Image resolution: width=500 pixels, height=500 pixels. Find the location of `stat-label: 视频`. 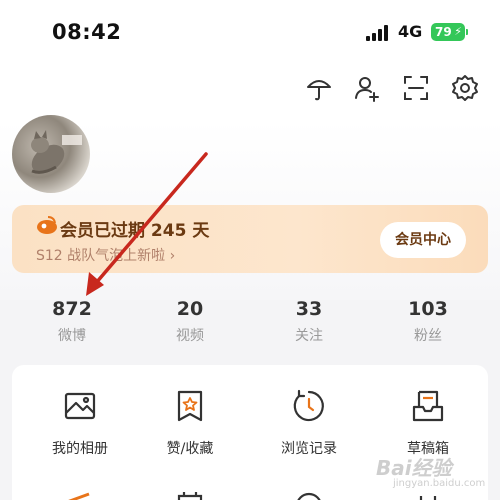

stat-label: 视频 is located at coordinates (190, 336).